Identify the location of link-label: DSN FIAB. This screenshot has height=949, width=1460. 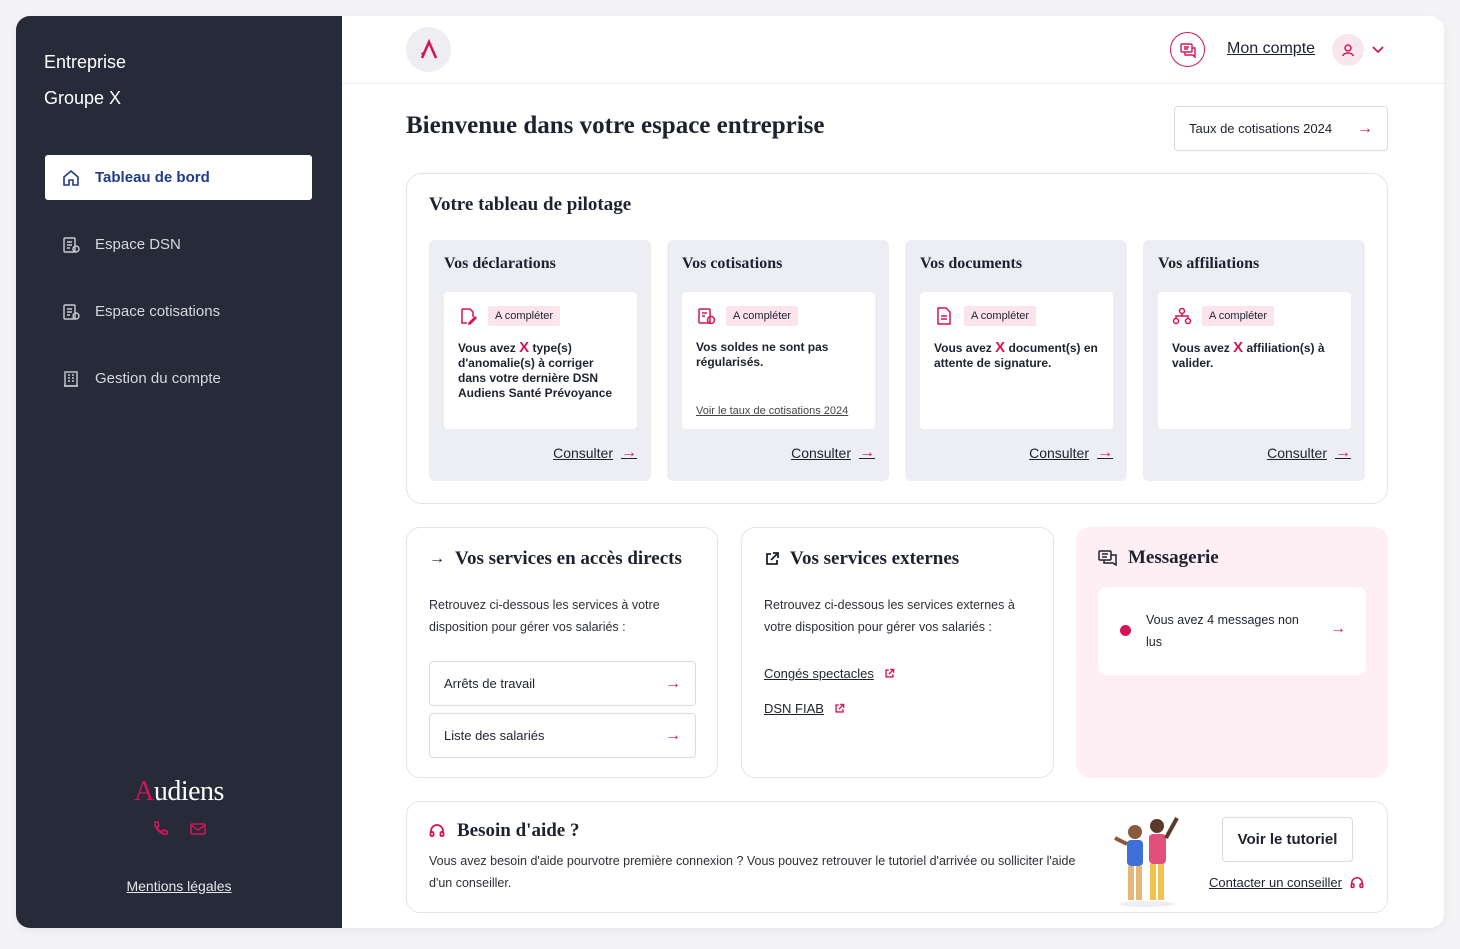
(794, 708).